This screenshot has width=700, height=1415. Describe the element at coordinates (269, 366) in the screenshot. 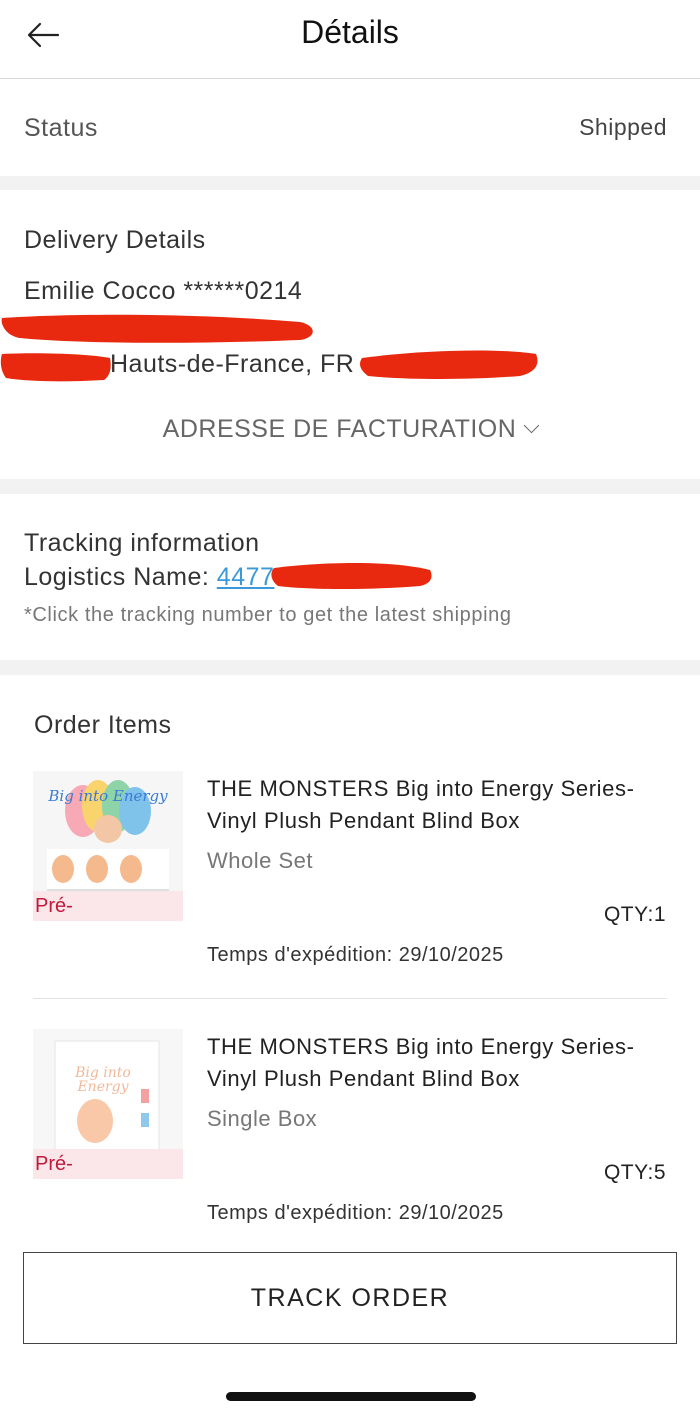

I see `redacted-address-fragments` at that location.